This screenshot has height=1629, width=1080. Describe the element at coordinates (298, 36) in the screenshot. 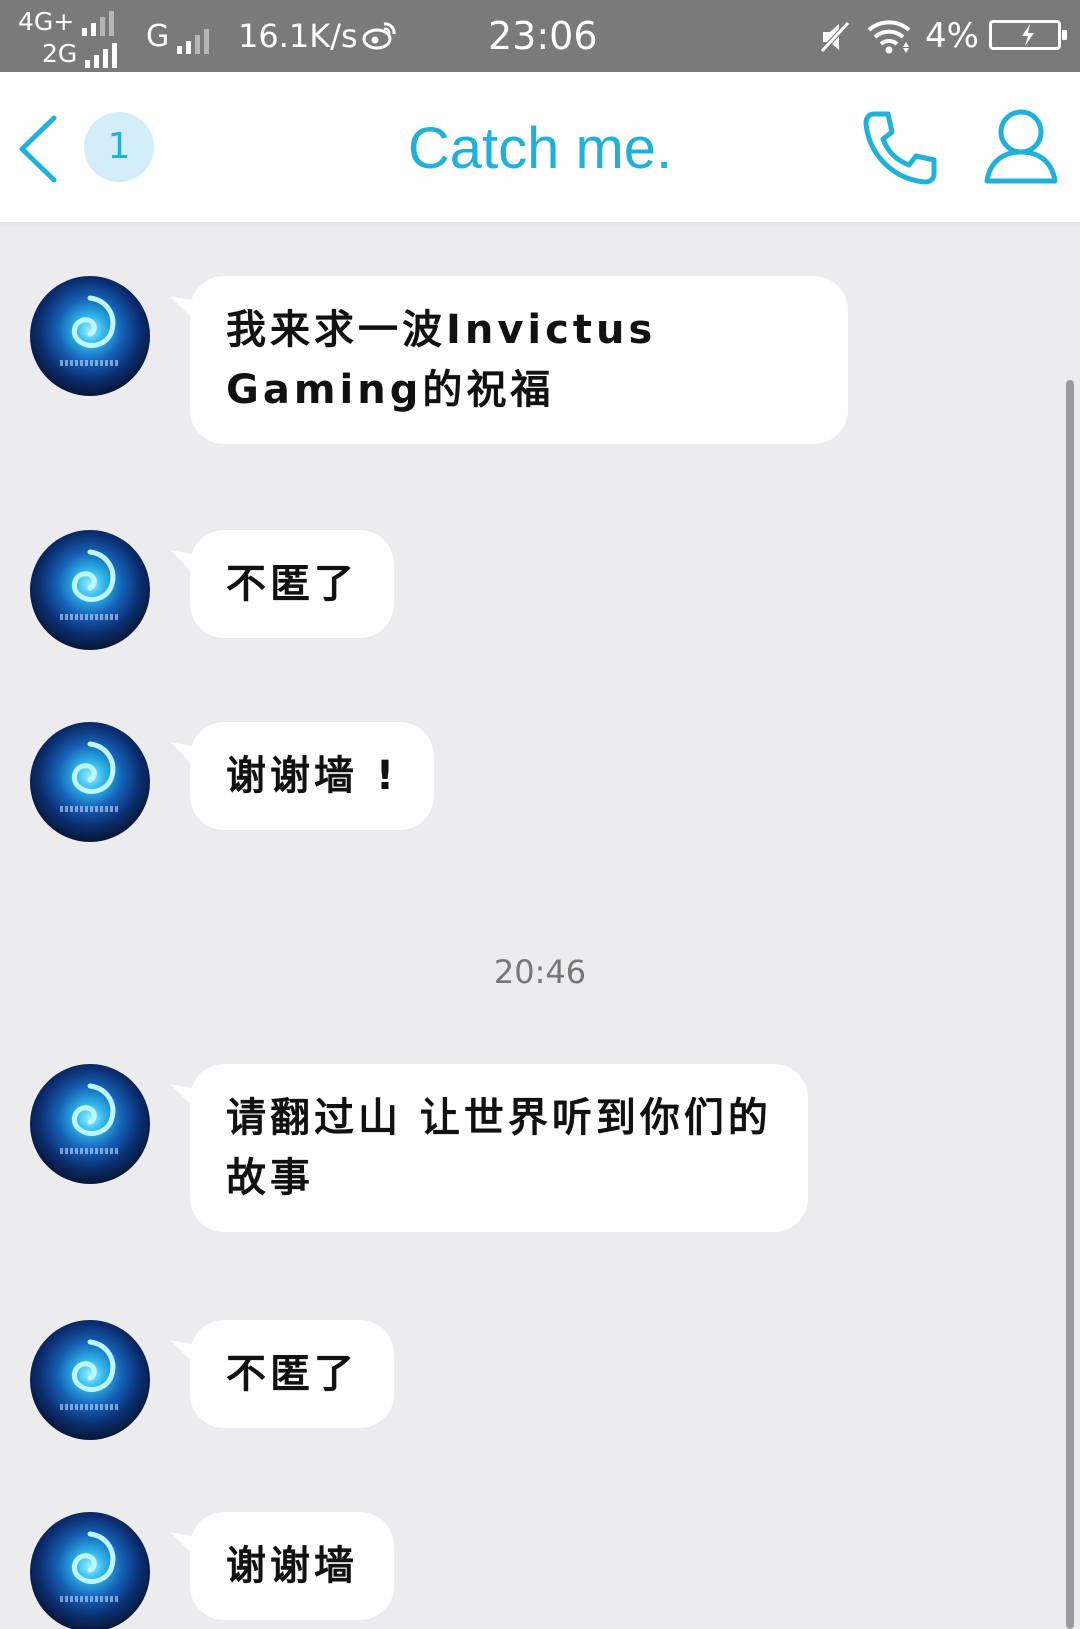

I see `network-speed: 16.1K/s` at that location.